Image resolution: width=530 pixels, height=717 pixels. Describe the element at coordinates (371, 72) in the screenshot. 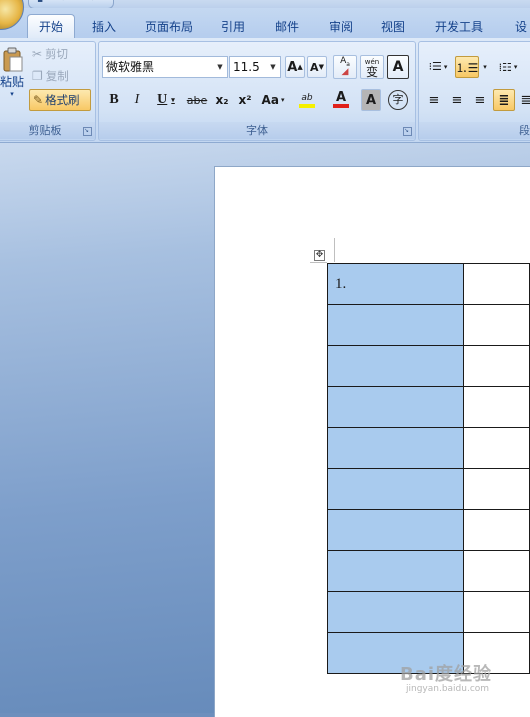

I see `phonetic-char: 变` at that location.